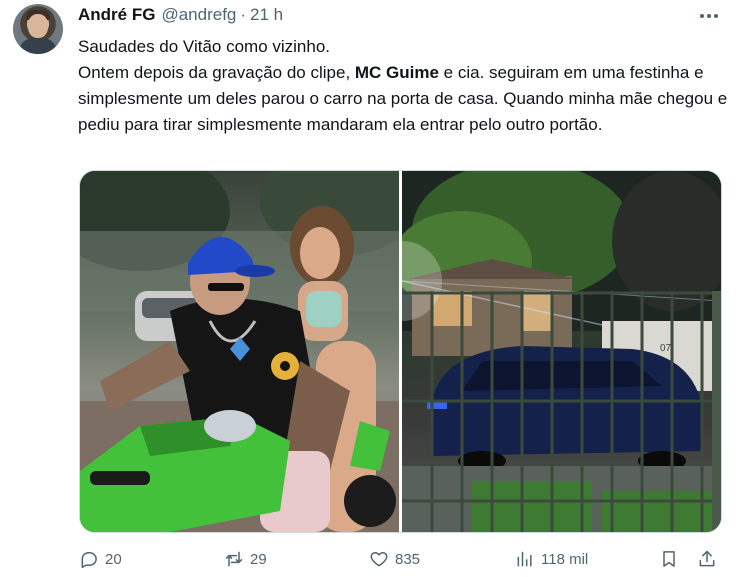 This screenshot has width=743, height=577. Describe the element at coordinates (396, 72) in the screenshot. I see `mention: MC Guime` at that location.